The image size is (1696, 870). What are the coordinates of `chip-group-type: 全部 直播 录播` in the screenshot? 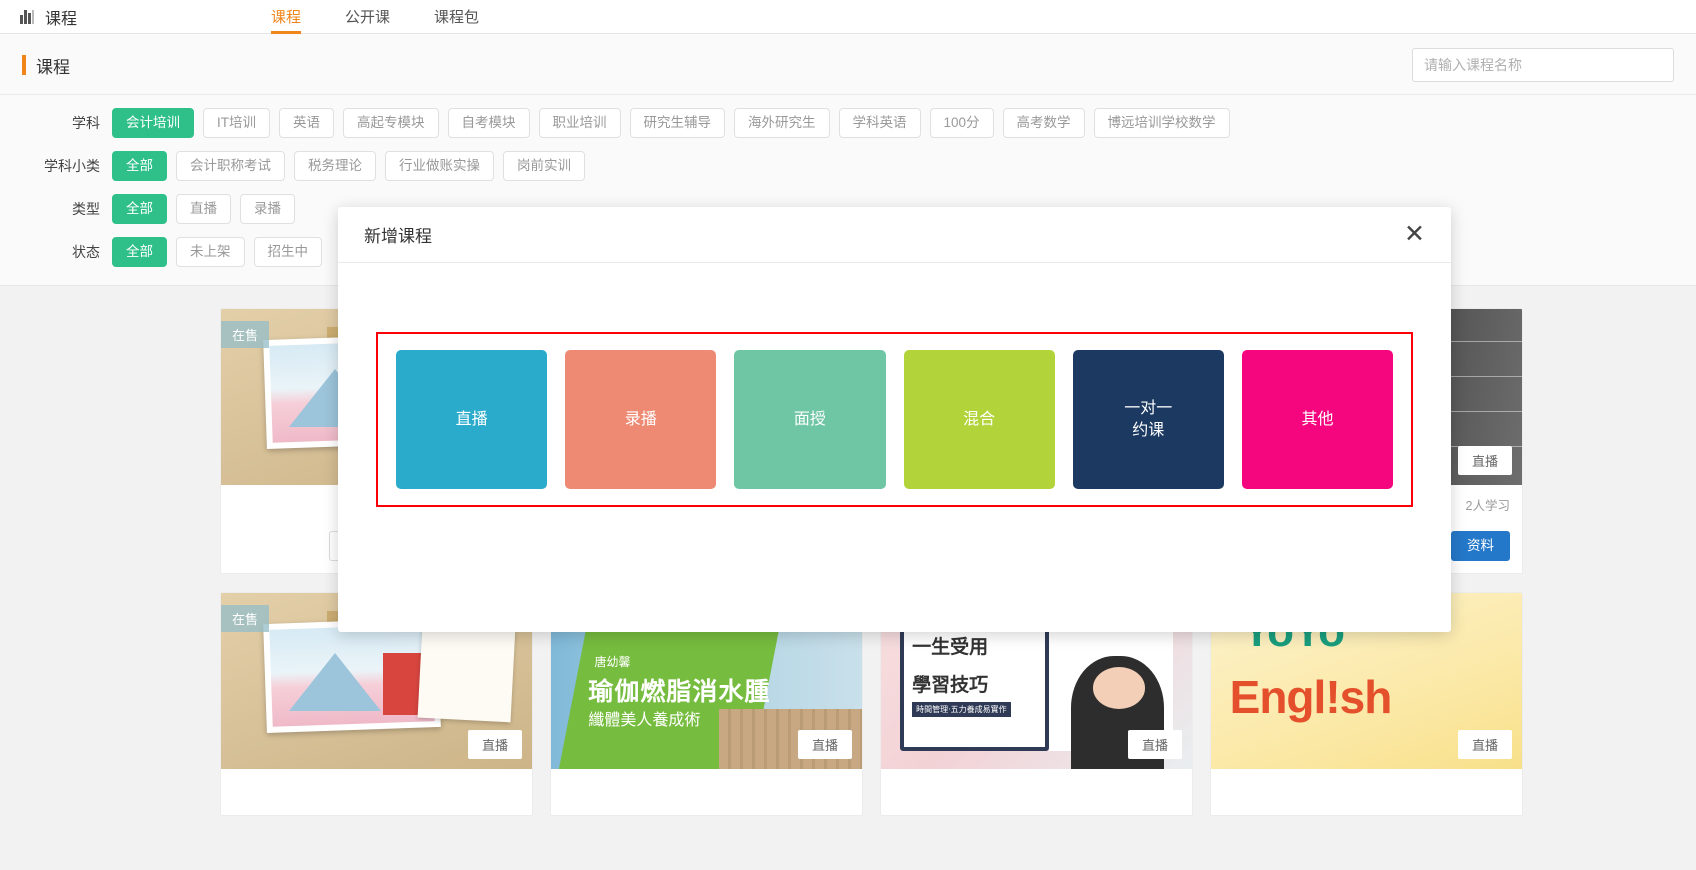 It's located at (203, 209).